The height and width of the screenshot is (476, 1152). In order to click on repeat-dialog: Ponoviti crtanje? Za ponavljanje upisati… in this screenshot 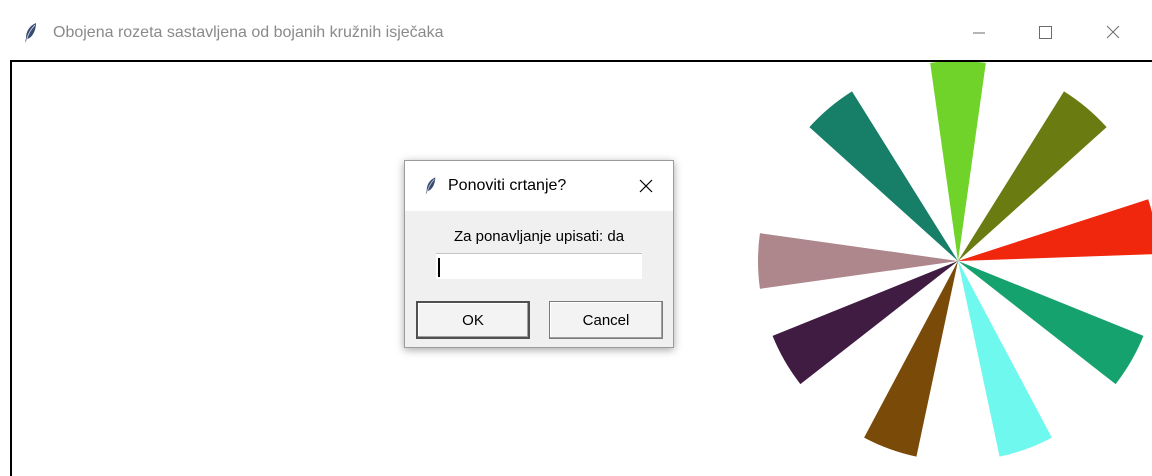, I will do `click(539, 254)`.